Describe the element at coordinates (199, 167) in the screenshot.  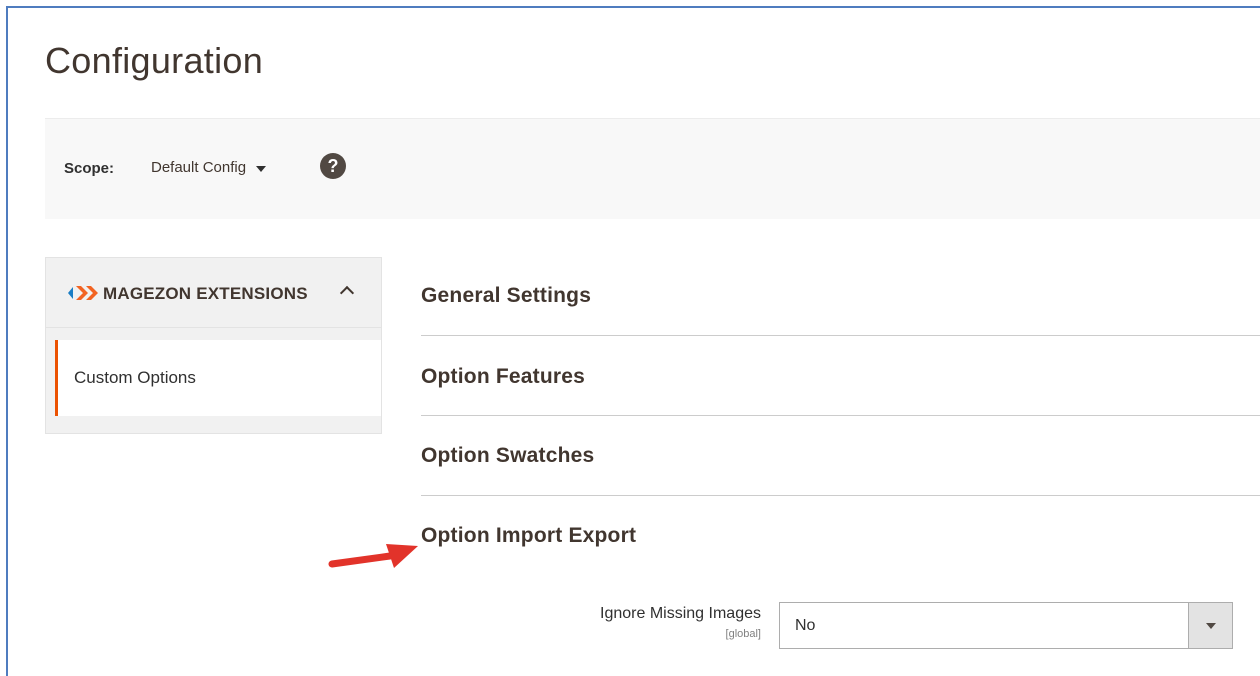
I see `scope-value: Default Config` at that location.